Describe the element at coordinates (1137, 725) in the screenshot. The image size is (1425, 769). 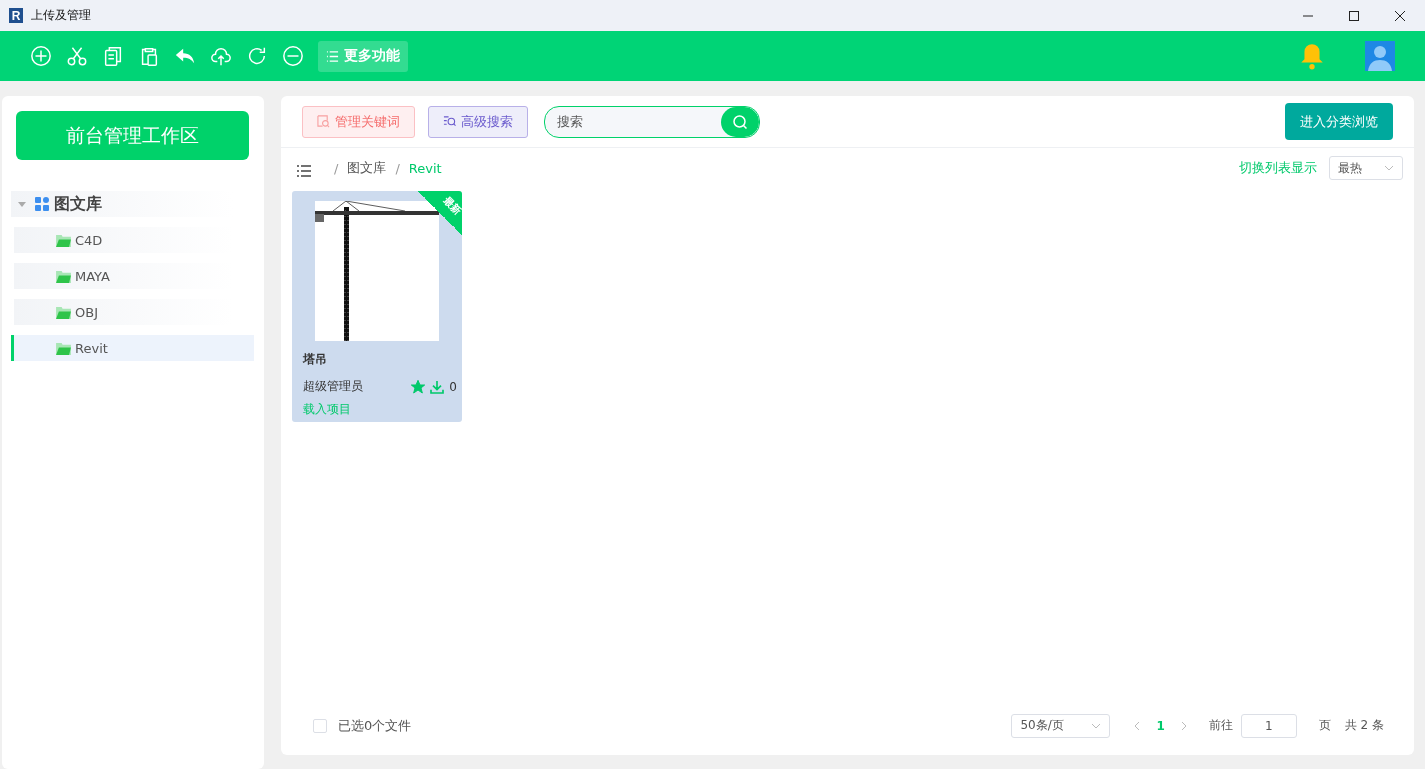
I see `previous-page-icon` at that location.